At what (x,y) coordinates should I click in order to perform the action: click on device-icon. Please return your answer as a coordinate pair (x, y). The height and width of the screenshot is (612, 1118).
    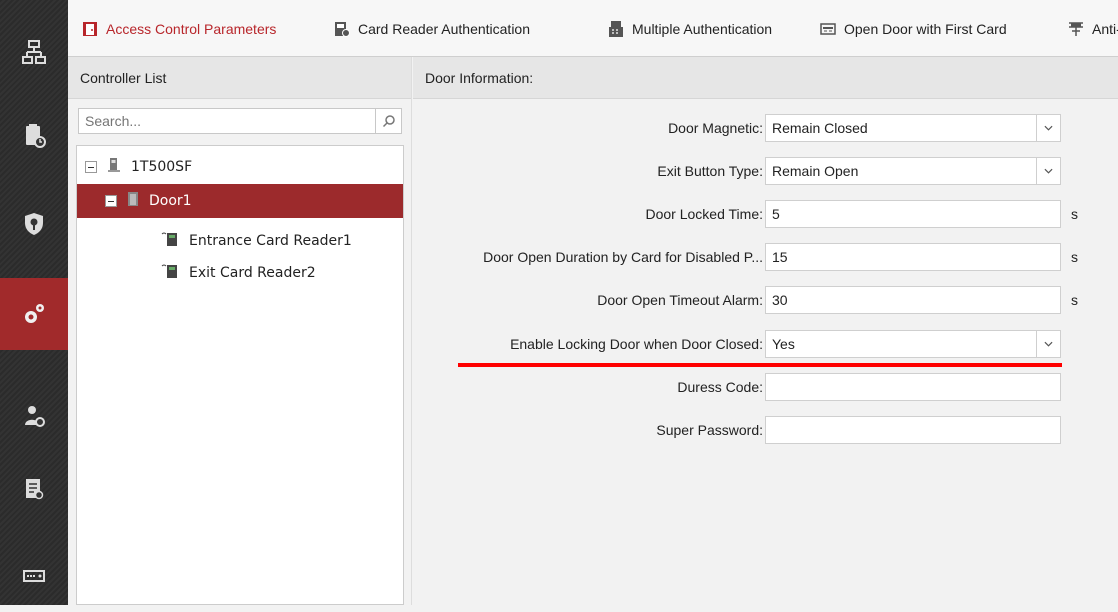
    Looking at the image, I should click on (34, 576).